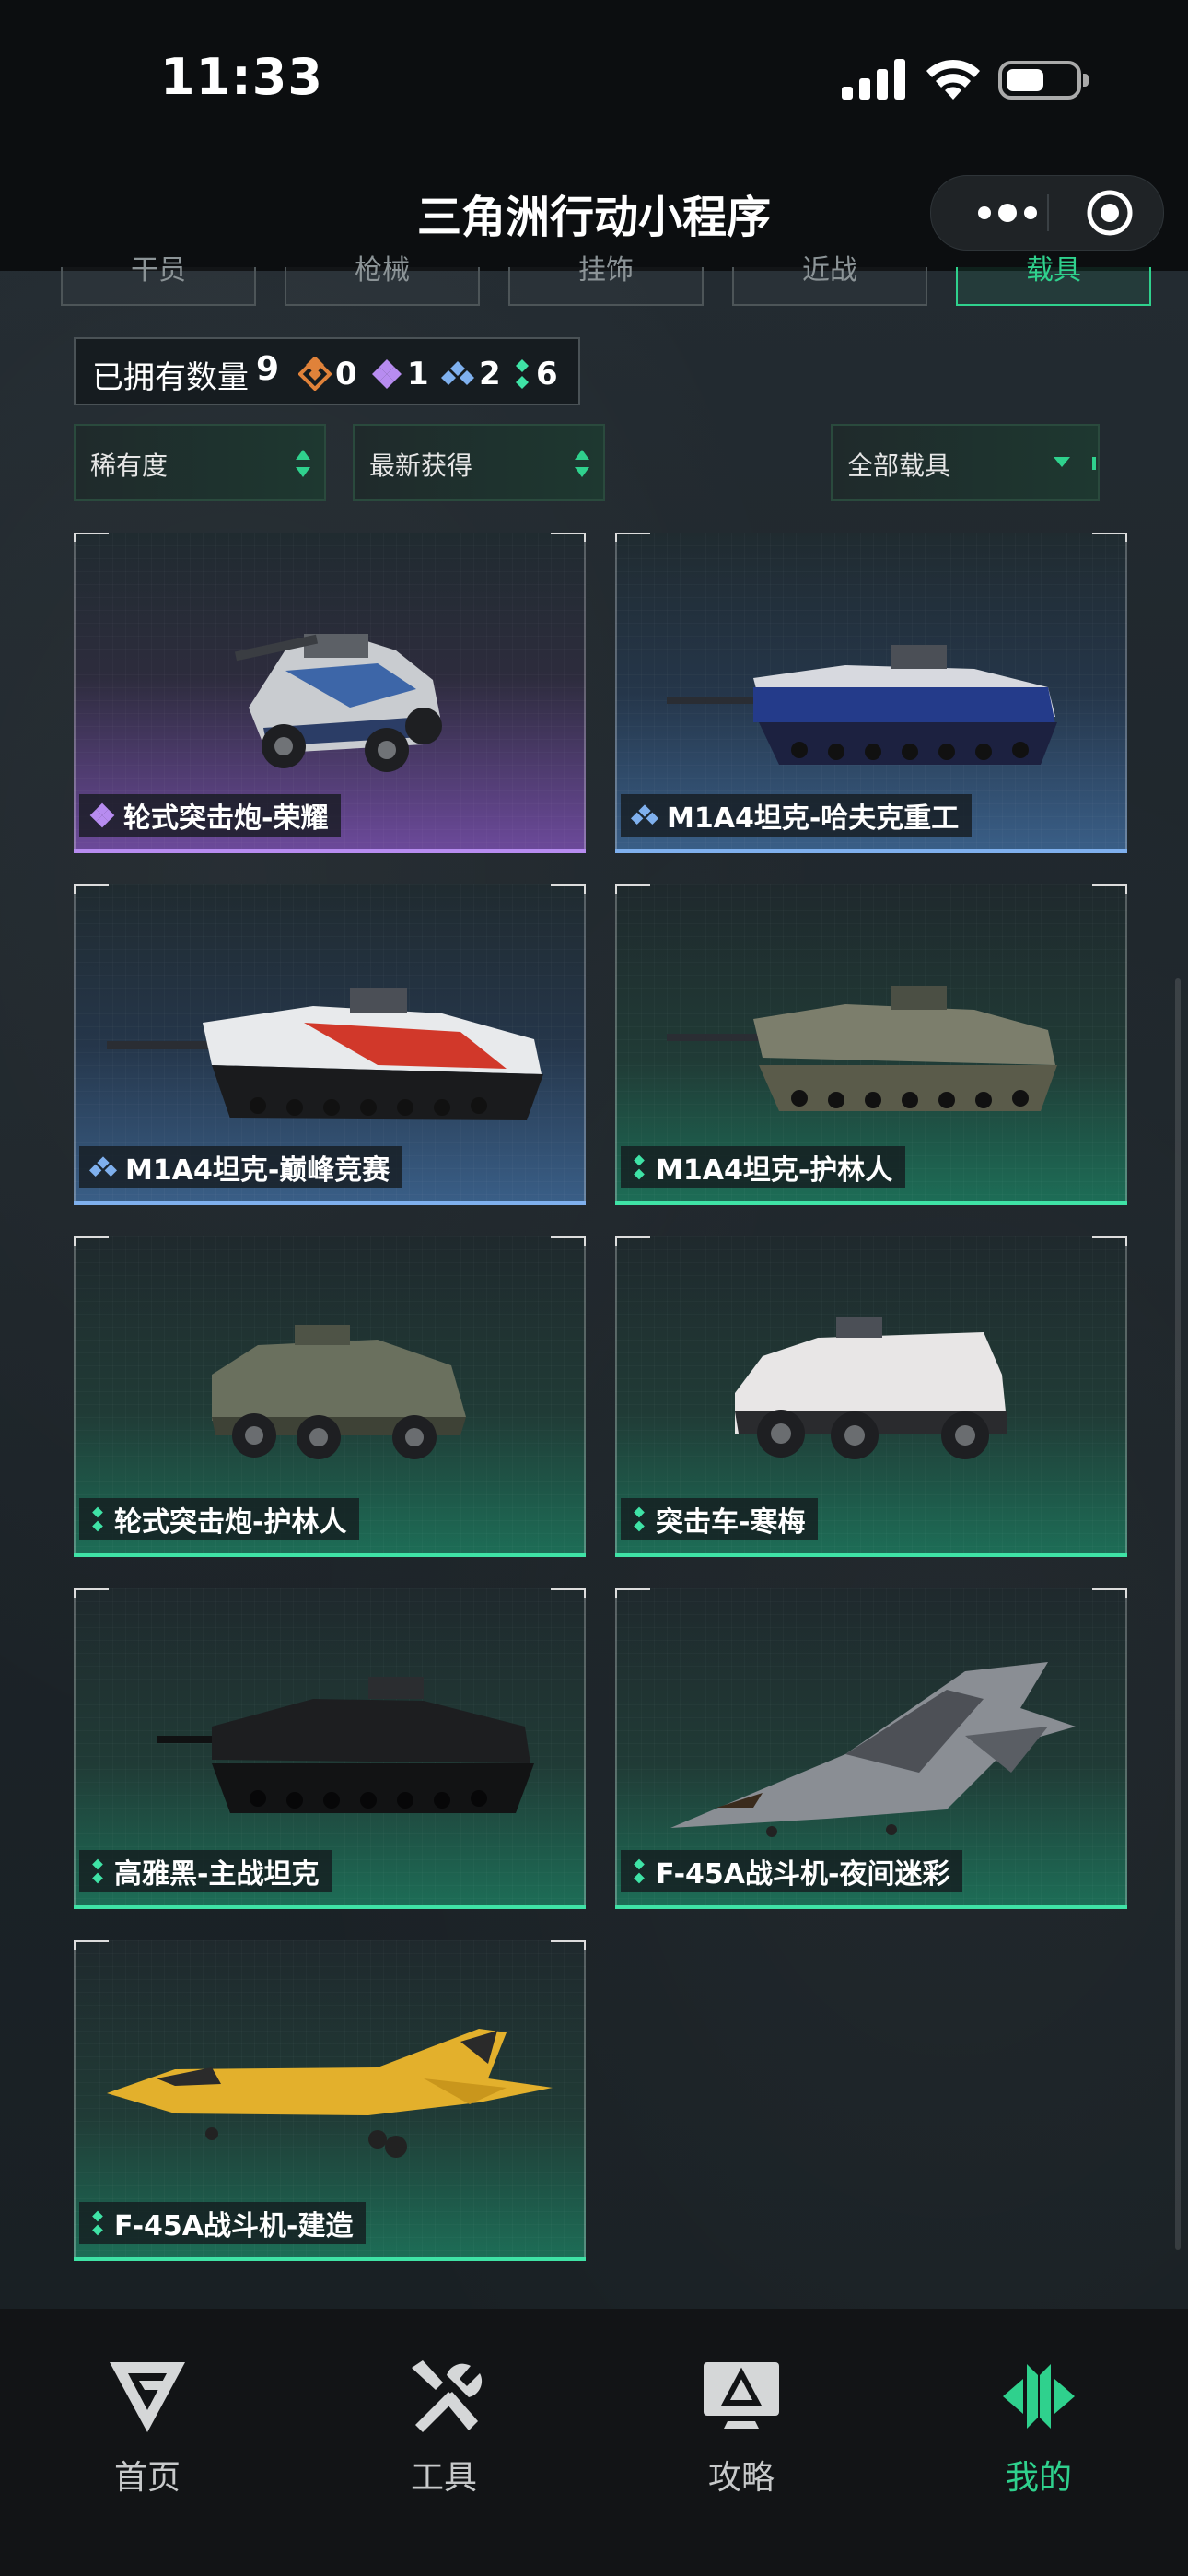  Describe the element at coordinates (594, 73) in the screenshot. I see `status-bar: 11:33` at that location.